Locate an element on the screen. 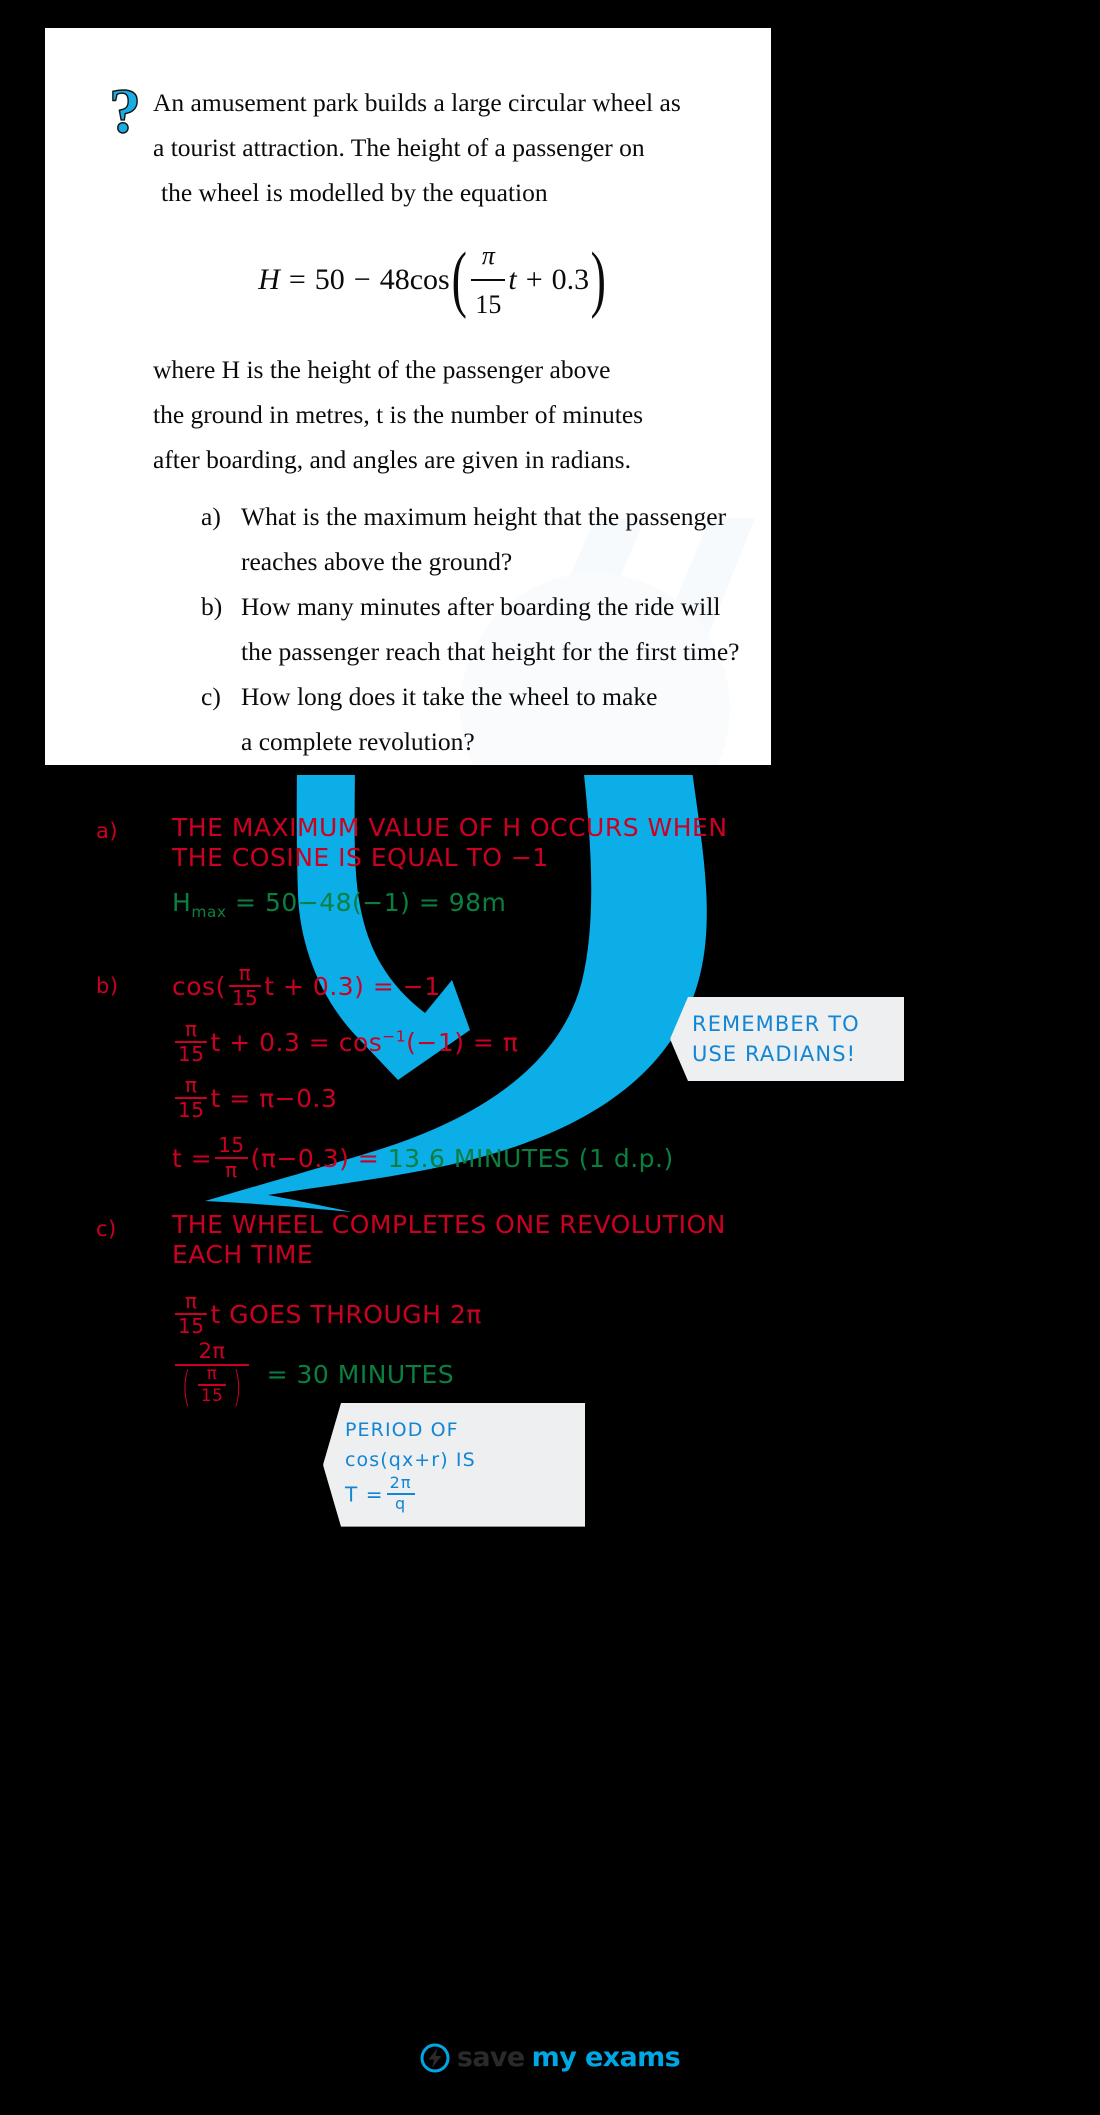  answer-c-step2-denominator: ( π 15 ) is located at coordinates (212, 1385).